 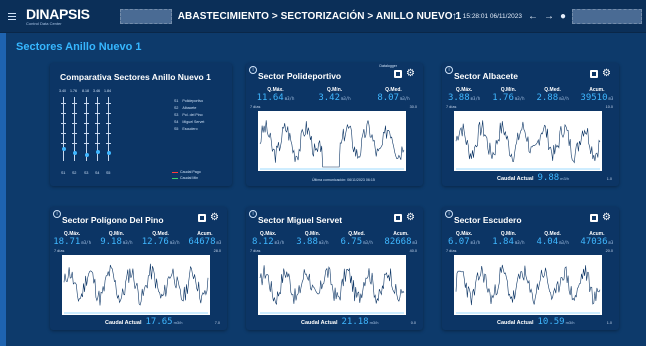 What do you see at coordinates (609, 251) in the screenshot?
I see `y-axis-top: 20.0` at bounding box center [609, 251].